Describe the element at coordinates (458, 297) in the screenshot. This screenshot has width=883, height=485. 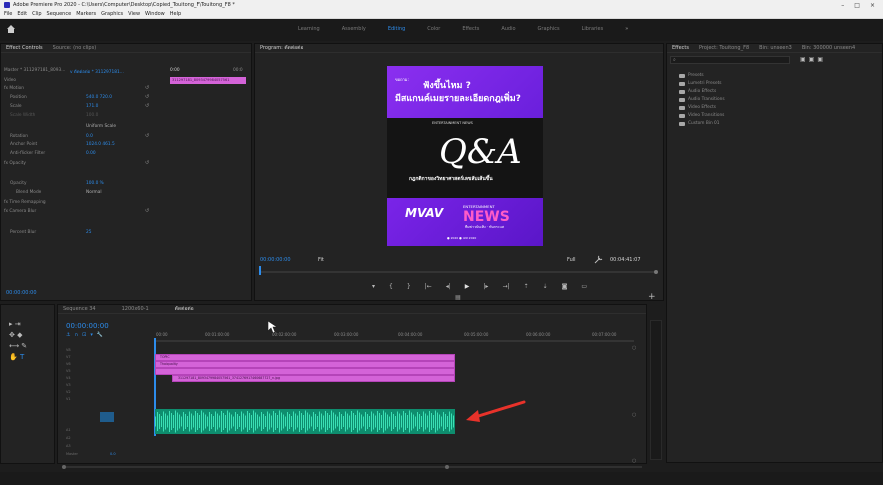
I see `button-editor-icon: ▦` at that location.